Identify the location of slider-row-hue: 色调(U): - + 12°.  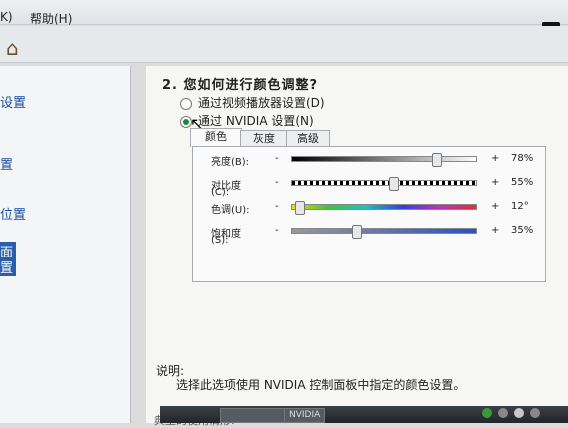
(369, 214).